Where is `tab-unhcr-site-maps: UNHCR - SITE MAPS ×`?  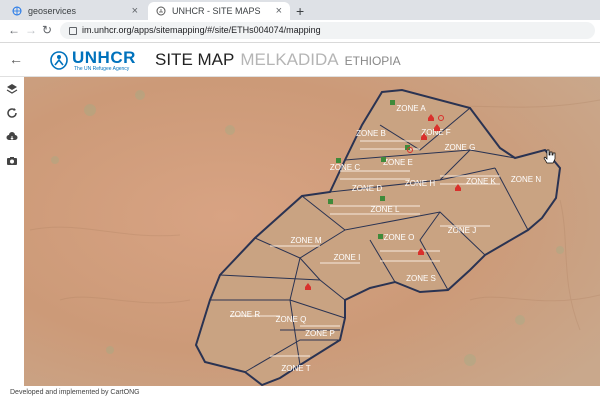 tab-unhcr-site-maps: UNHCR - SITE MAPS × is located at coordinates (219, 11).